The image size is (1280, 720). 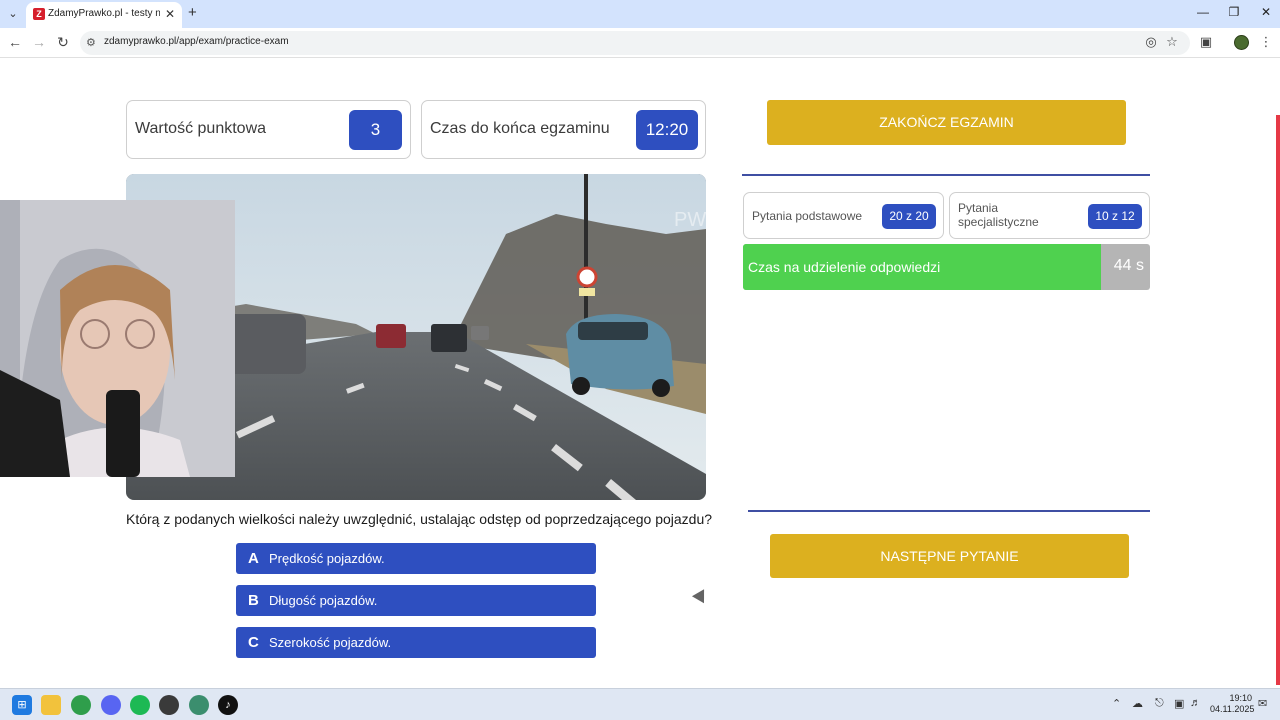 I want to click on profile-avatar, so click(x=1241, y=42).